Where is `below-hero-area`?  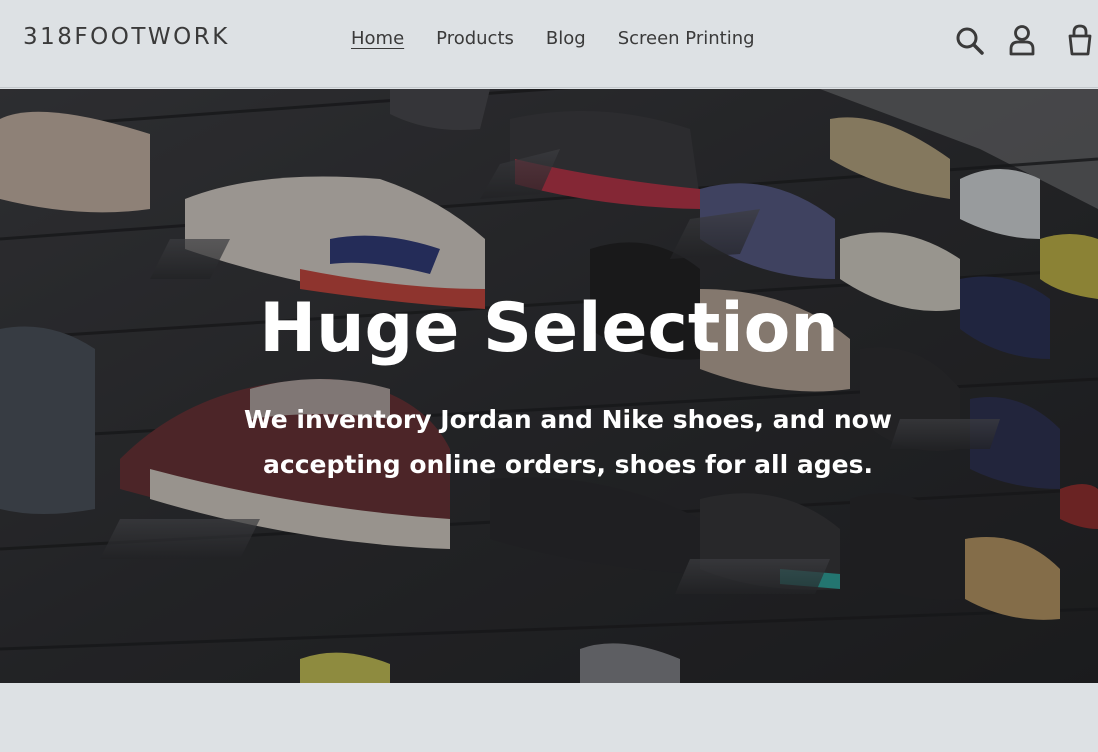 below-hero-area is located at coordinates (549, 717).